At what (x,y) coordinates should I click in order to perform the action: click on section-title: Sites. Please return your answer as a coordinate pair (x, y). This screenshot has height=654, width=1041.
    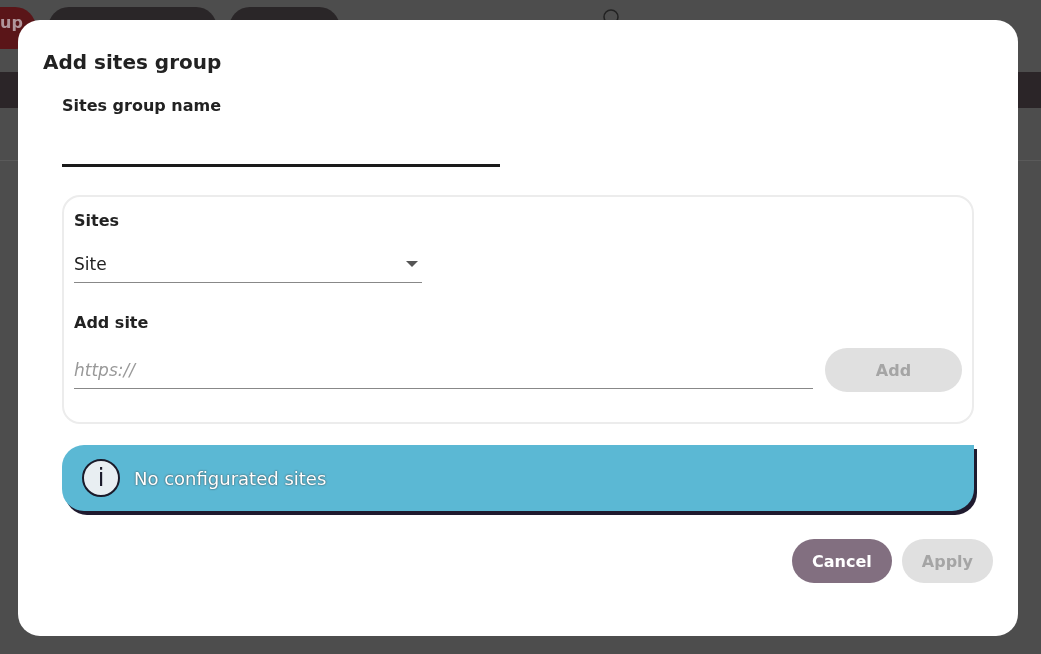
    Looking at the image, I should click on (97, 220).